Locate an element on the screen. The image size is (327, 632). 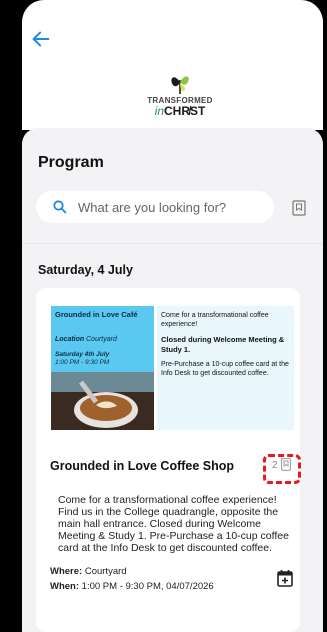
divider is located at coordinates (172, 243).